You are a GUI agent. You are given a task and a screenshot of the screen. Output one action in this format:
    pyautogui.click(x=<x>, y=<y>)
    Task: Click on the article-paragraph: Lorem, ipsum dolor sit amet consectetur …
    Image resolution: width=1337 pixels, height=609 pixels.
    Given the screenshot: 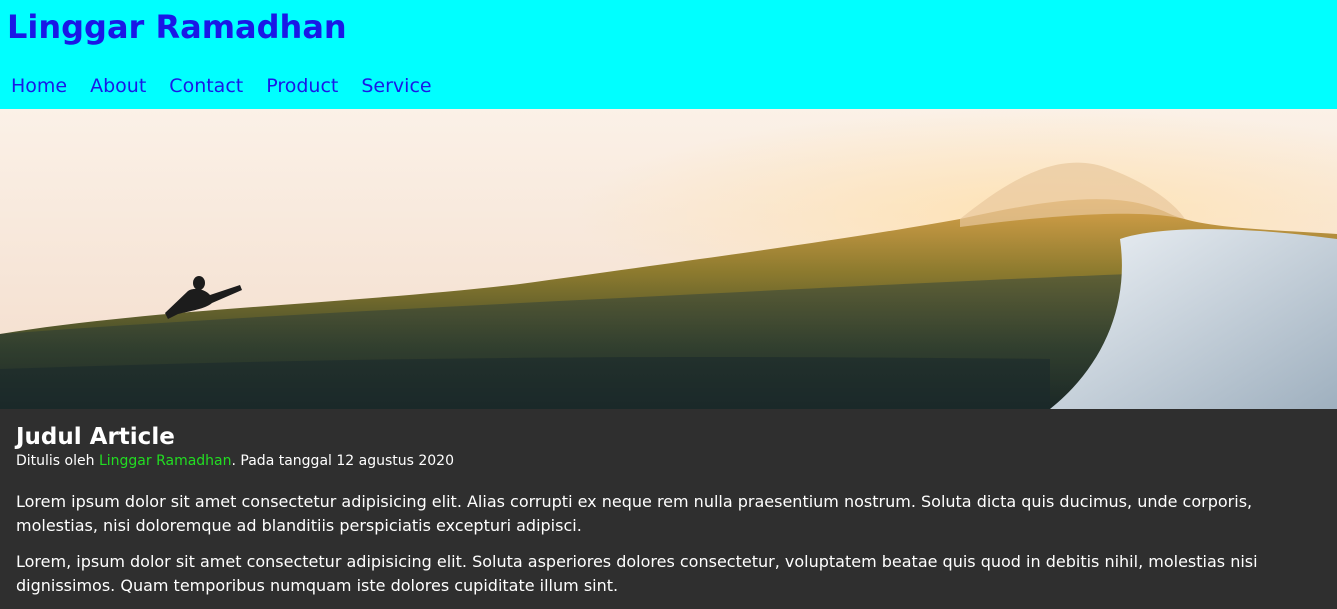 What is the action you would take?
    pyautogui.click(x=637, y=573)
    